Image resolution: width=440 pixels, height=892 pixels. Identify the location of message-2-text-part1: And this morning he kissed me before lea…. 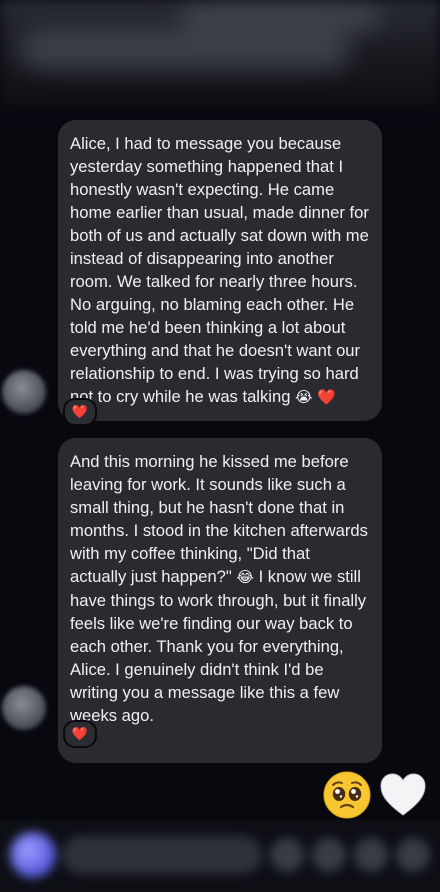
(221, 519).